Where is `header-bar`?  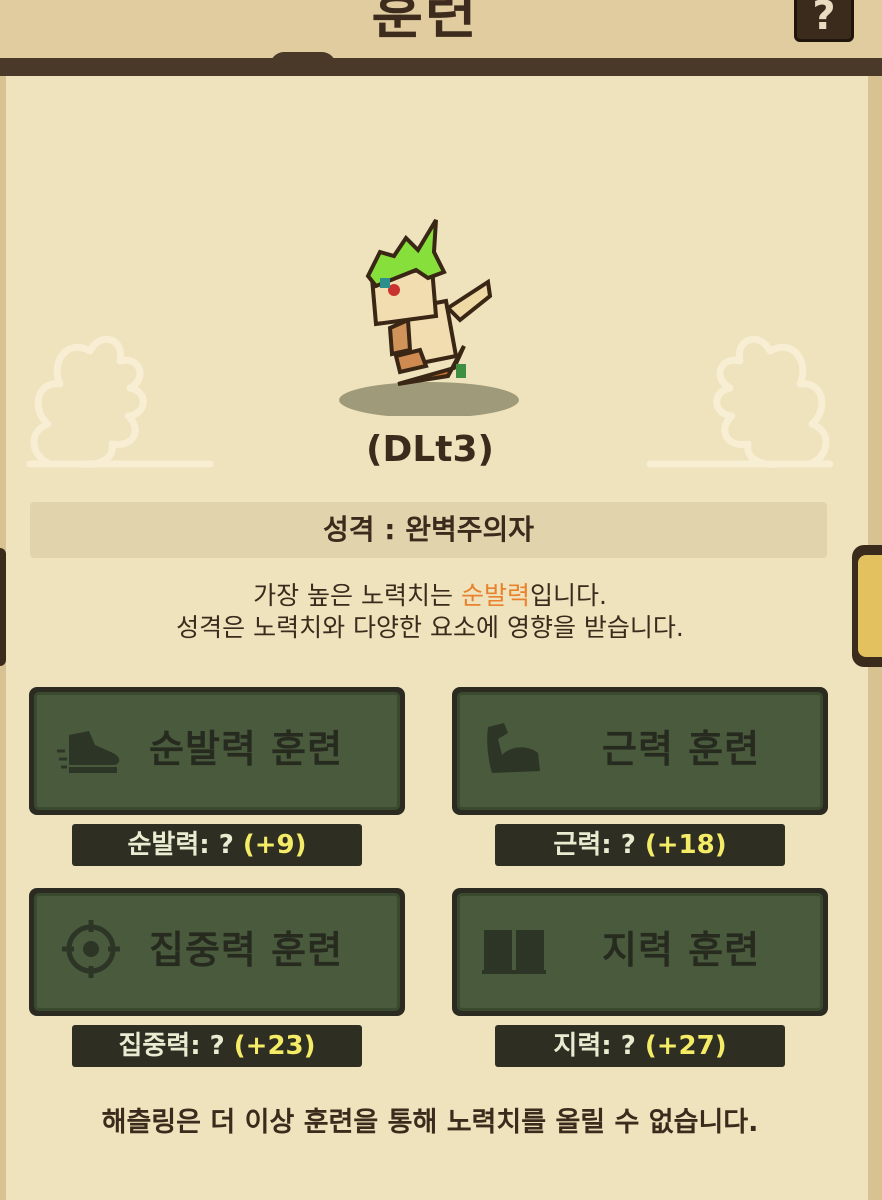 header-bar is located at coordinates (441, 67).